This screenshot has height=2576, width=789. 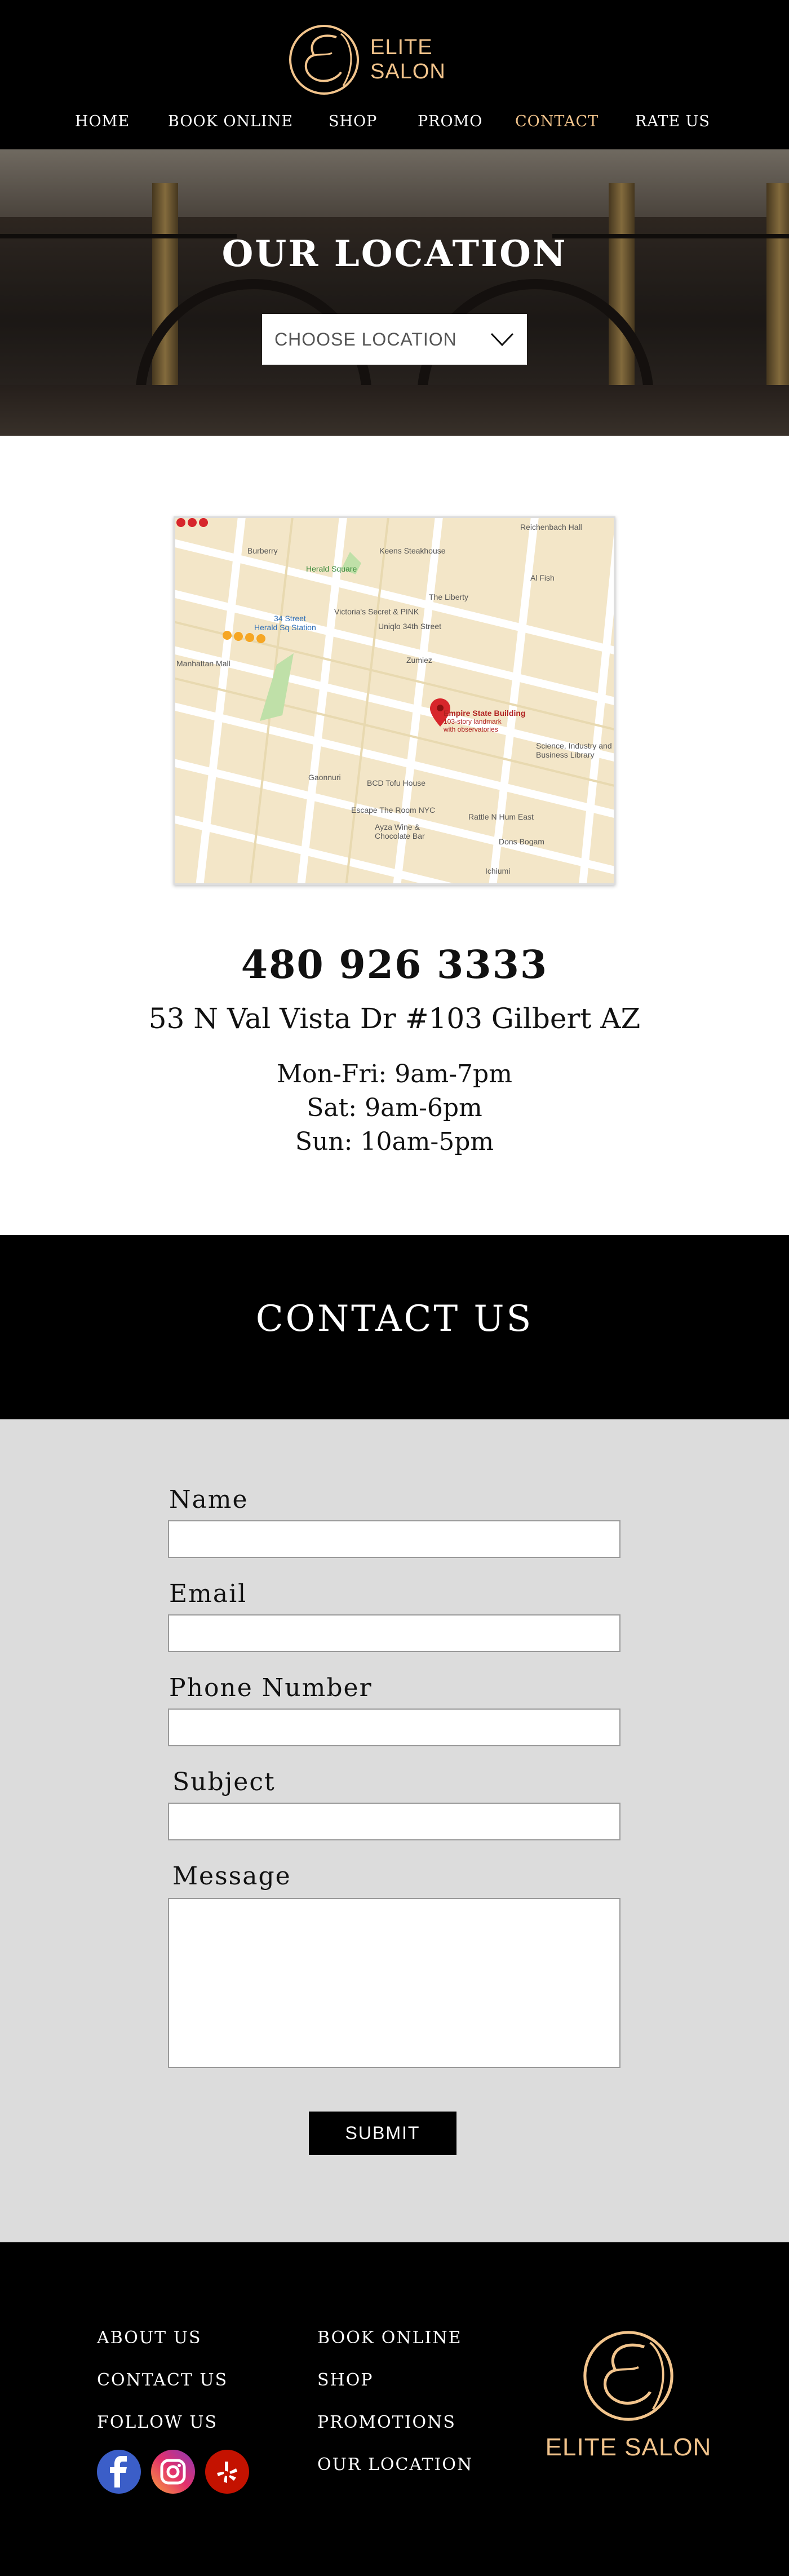 What do you see at coordinates (473, 721) in the screenshot?
I see `map-label: 103-story landmark` at bounding box center [473, 721].